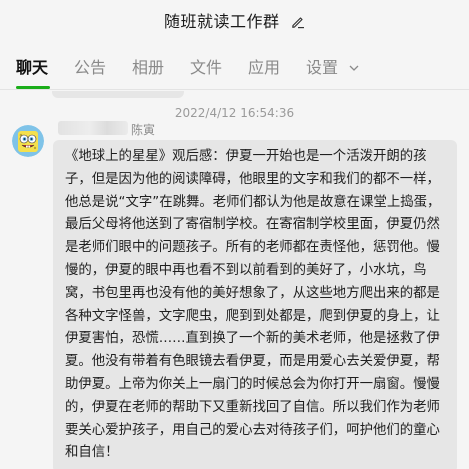  I want to click on chevron-down-icon, so click(354, 65).